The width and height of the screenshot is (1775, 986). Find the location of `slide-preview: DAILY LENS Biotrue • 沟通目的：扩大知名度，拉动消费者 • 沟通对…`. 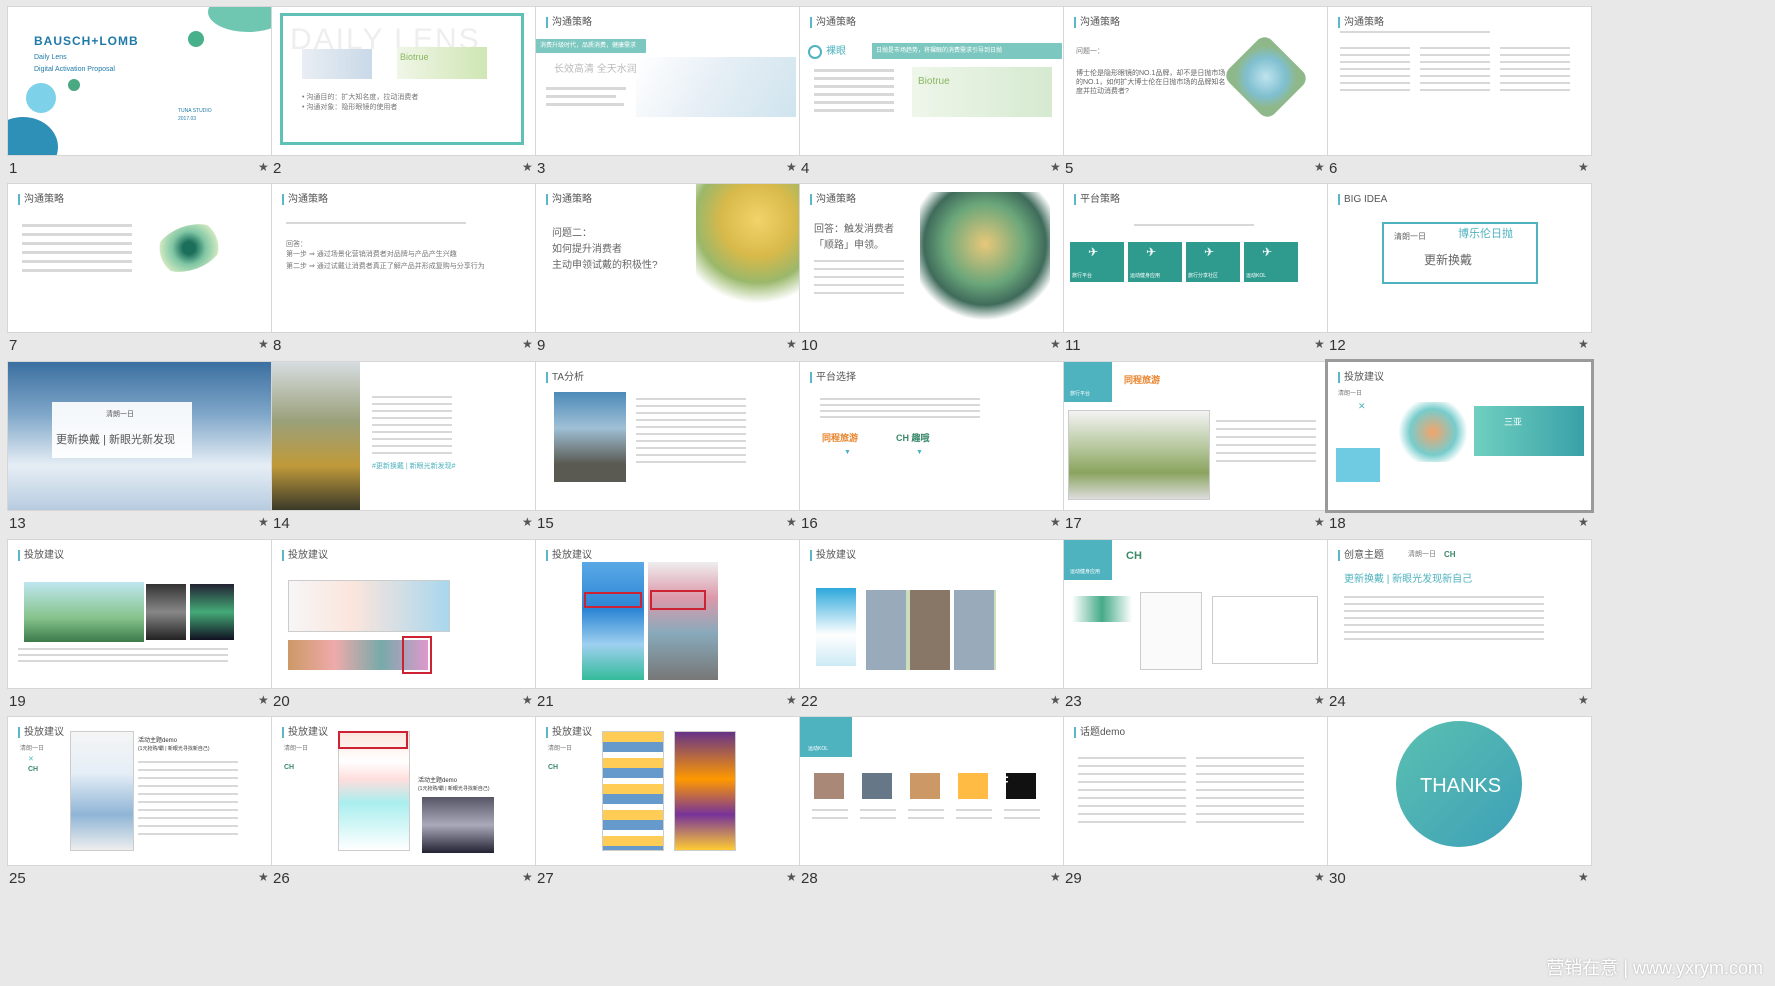

slide-preview: DAILY LENS Biotrue • 沟通目的：扩大知名度，拉动消费者 • 沟通对… is located at coordinates (403, 81).